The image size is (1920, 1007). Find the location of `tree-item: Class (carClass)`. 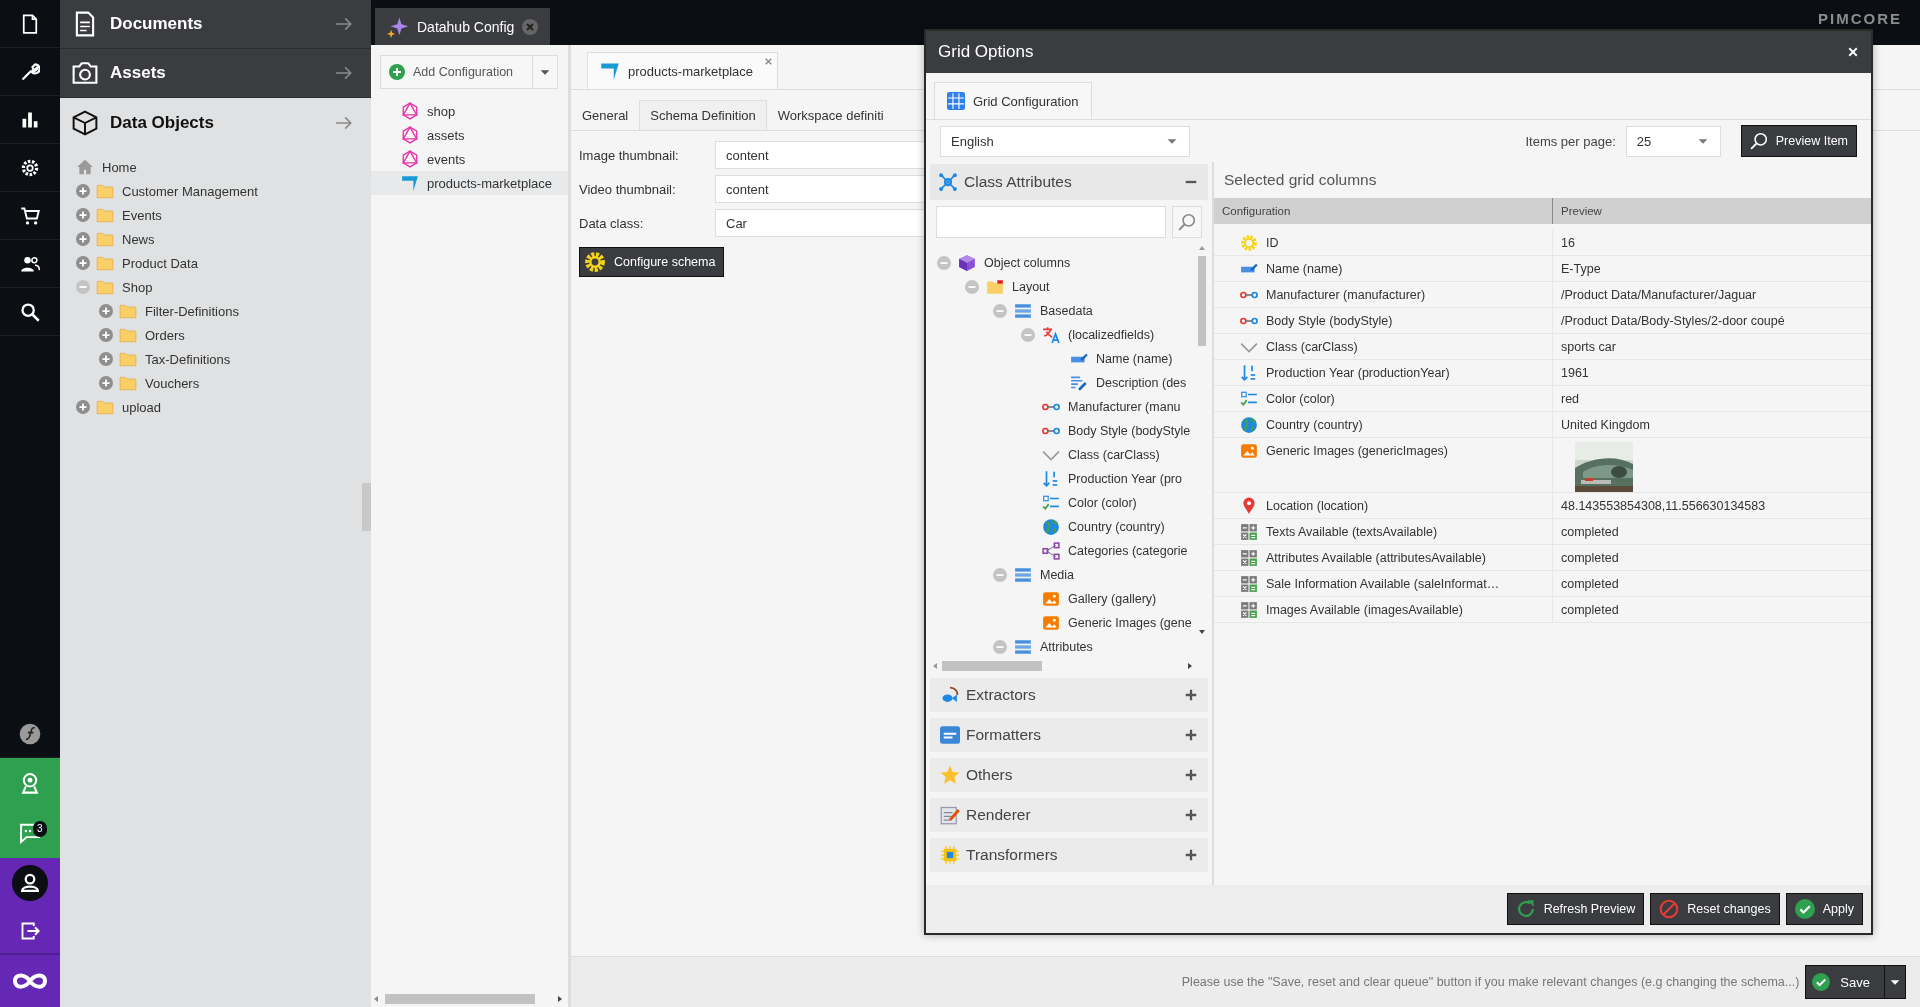

tree-item: Class (carClass) is located at coordinates (1114, 455).